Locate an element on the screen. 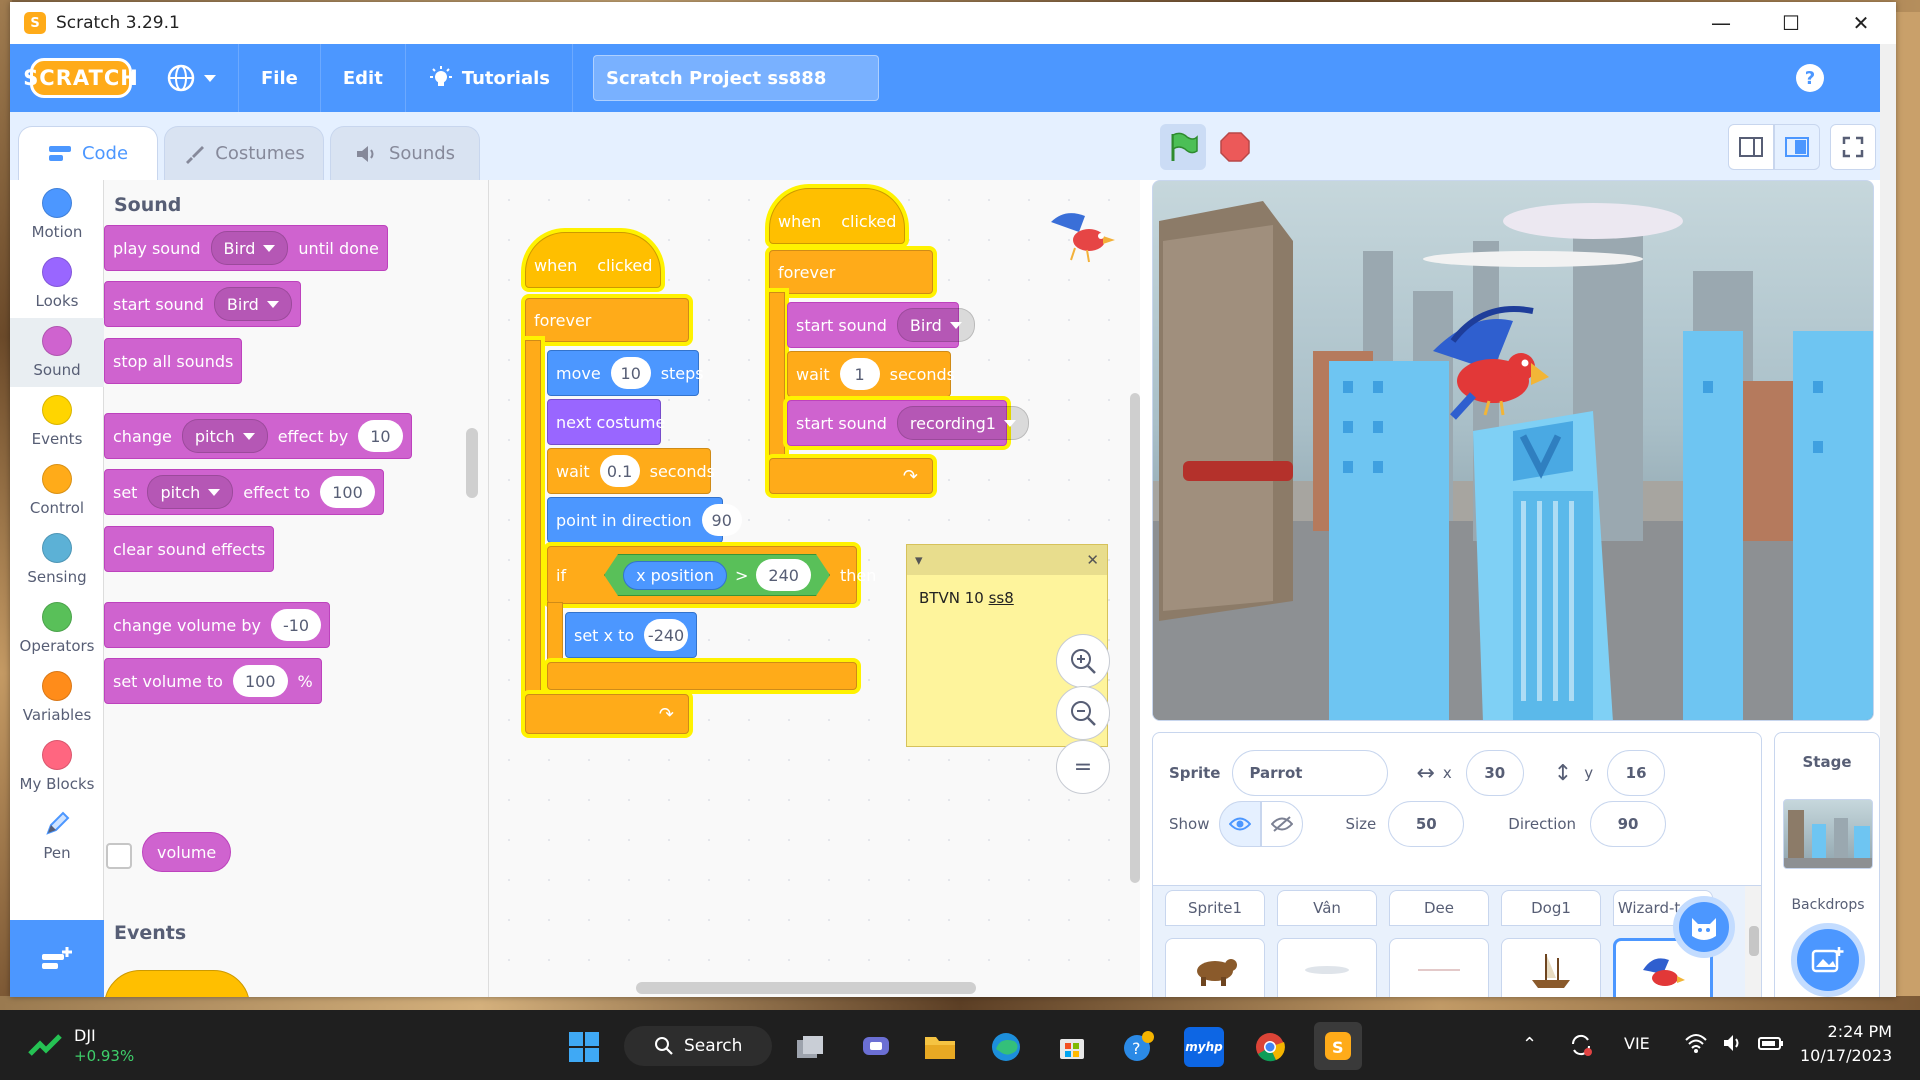 The width and height of the screenshot is (1920, 1080). block-move-steps: move 10 steps is located at coordinates (625, 373).